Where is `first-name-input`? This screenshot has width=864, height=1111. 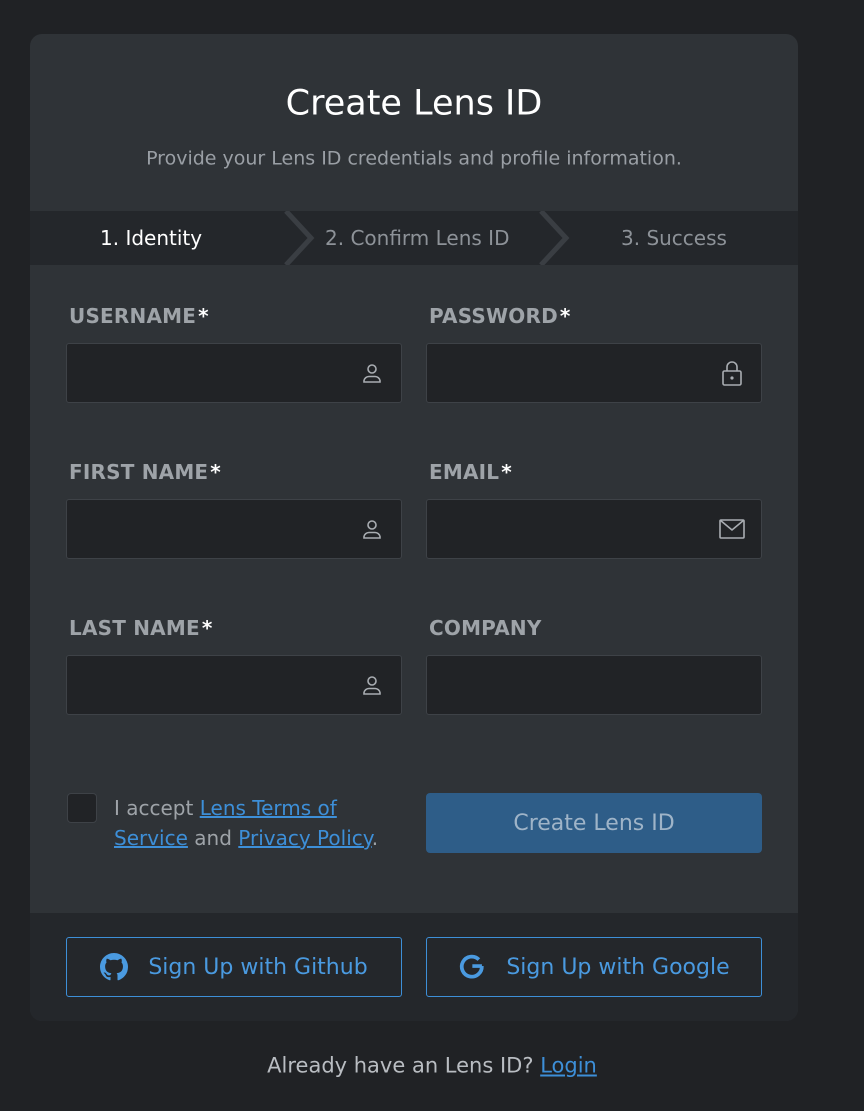 first-name-input is located at coordinates (234, 529).